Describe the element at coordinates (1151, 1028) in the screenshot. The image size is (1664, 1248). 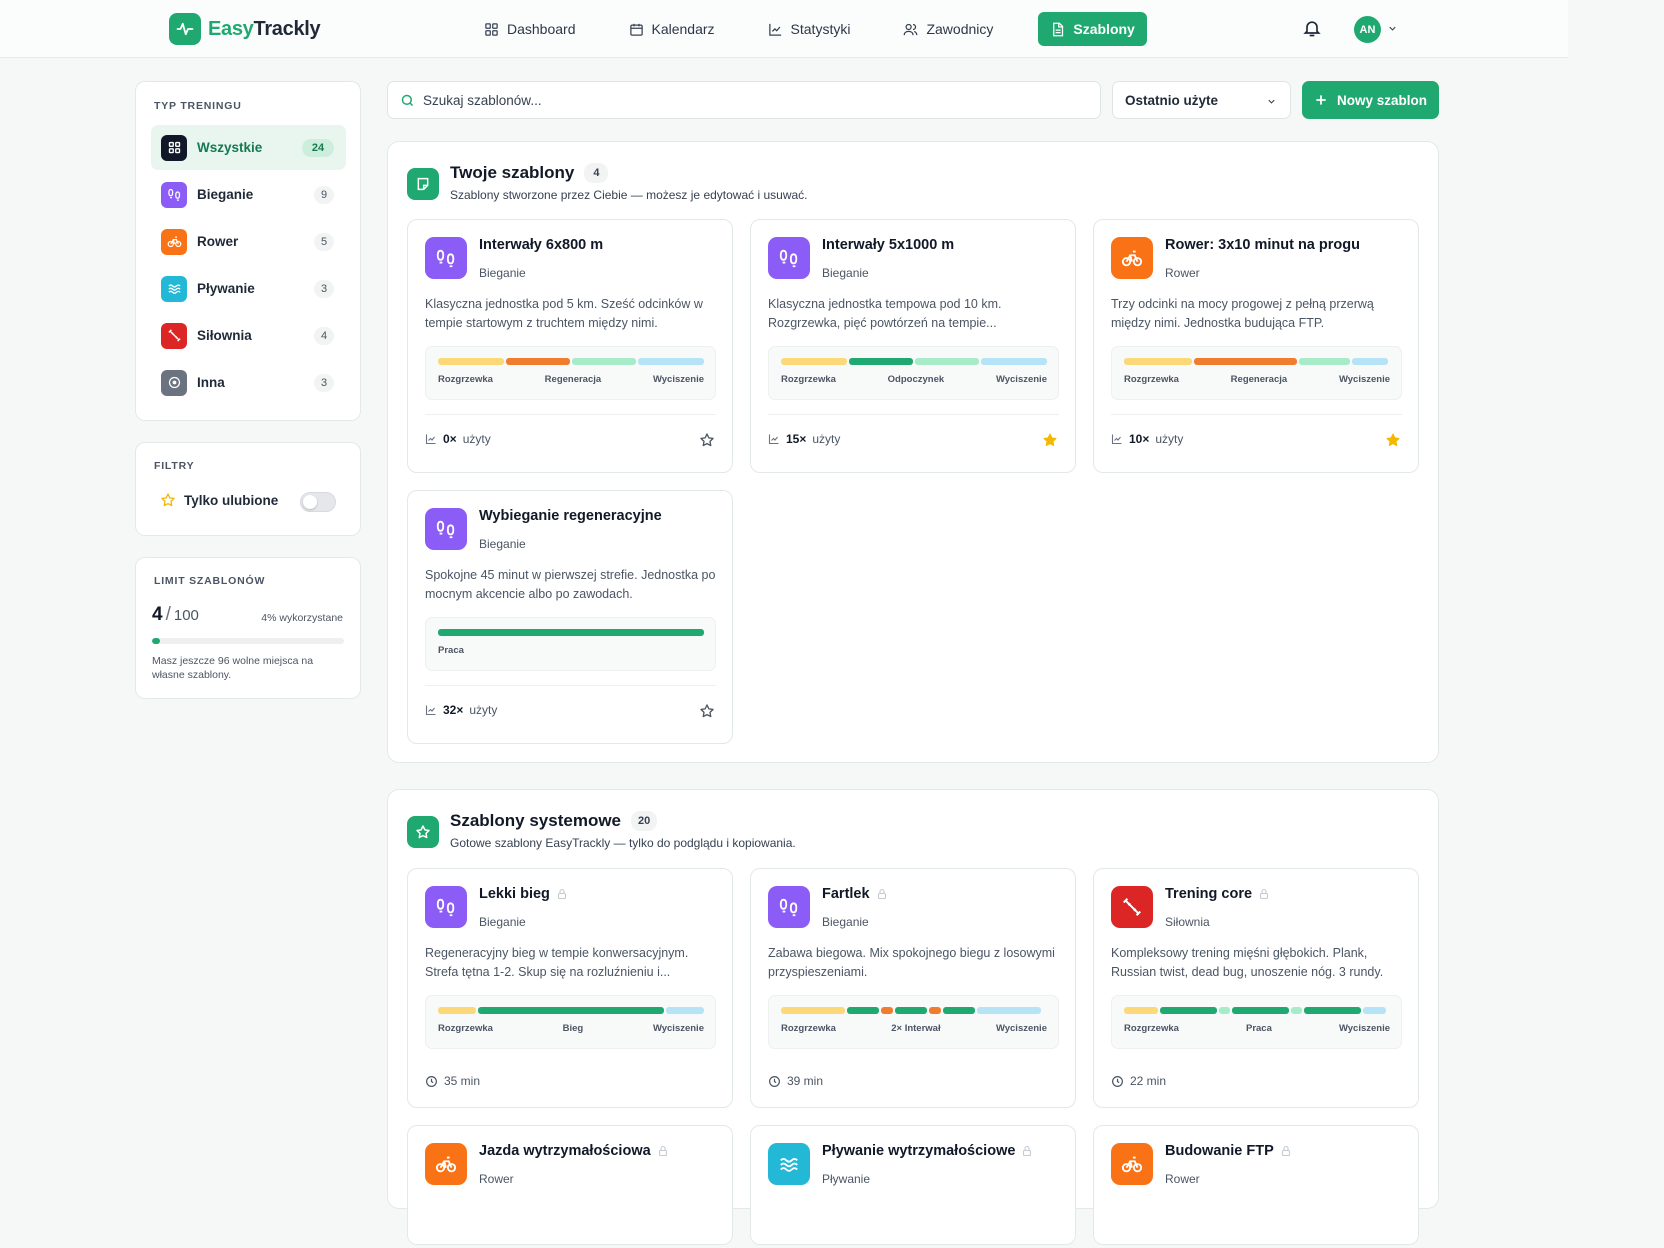
I see `phase-label: Rozgrzewka` at that location.